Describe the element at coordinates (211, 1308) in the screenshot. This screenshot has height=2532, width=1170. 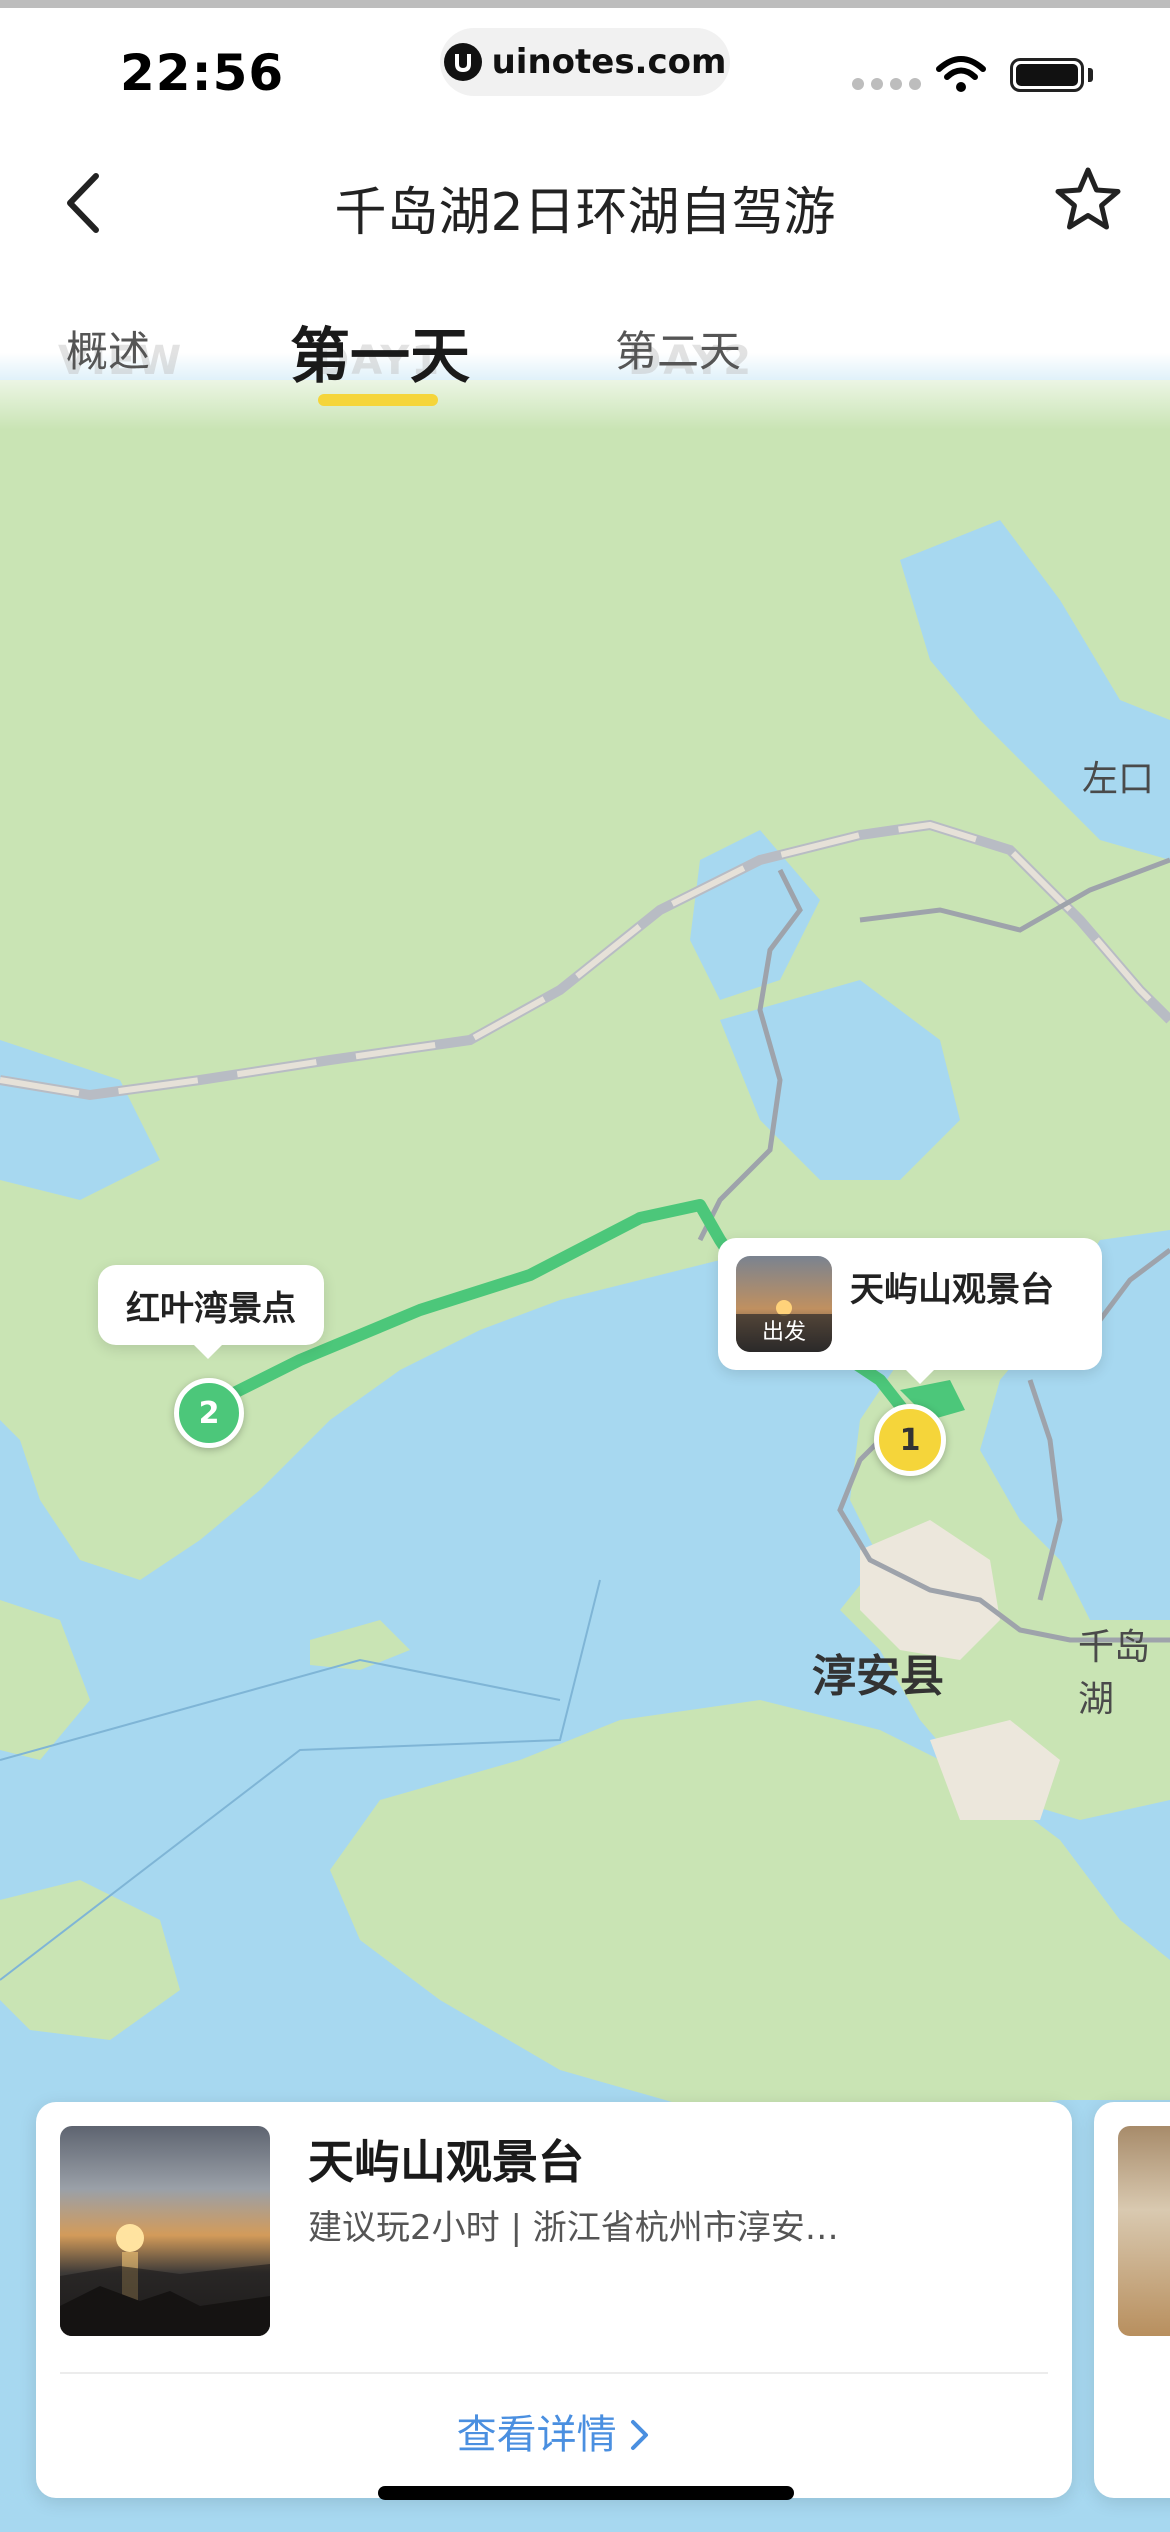
I see `marker-label: 红叶湾景点` at that location.